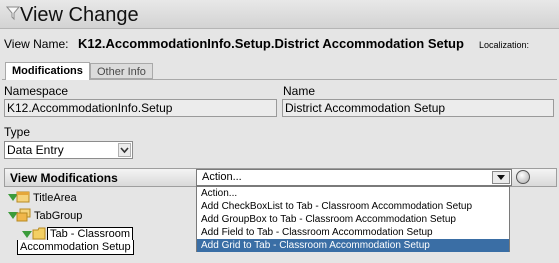 The image size is (559, 263). I want to click on filter-icon, so click(13, 13).